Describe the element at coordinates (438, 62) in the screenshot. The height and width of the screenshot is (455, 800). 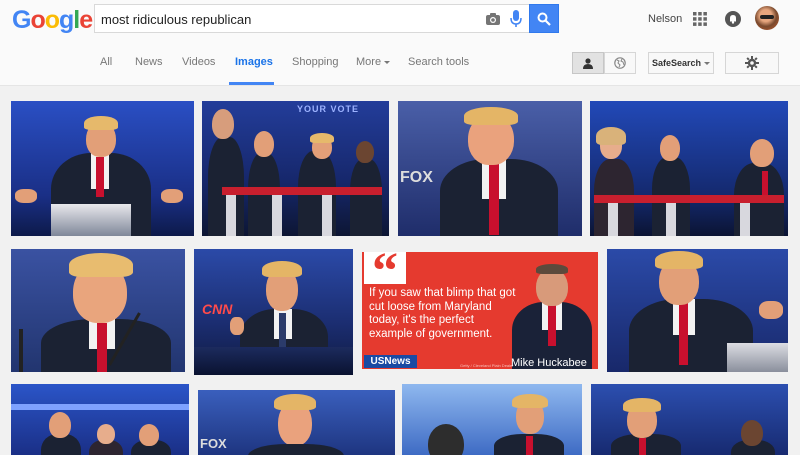
I see `tab-search-tools: Search tools` at that location.